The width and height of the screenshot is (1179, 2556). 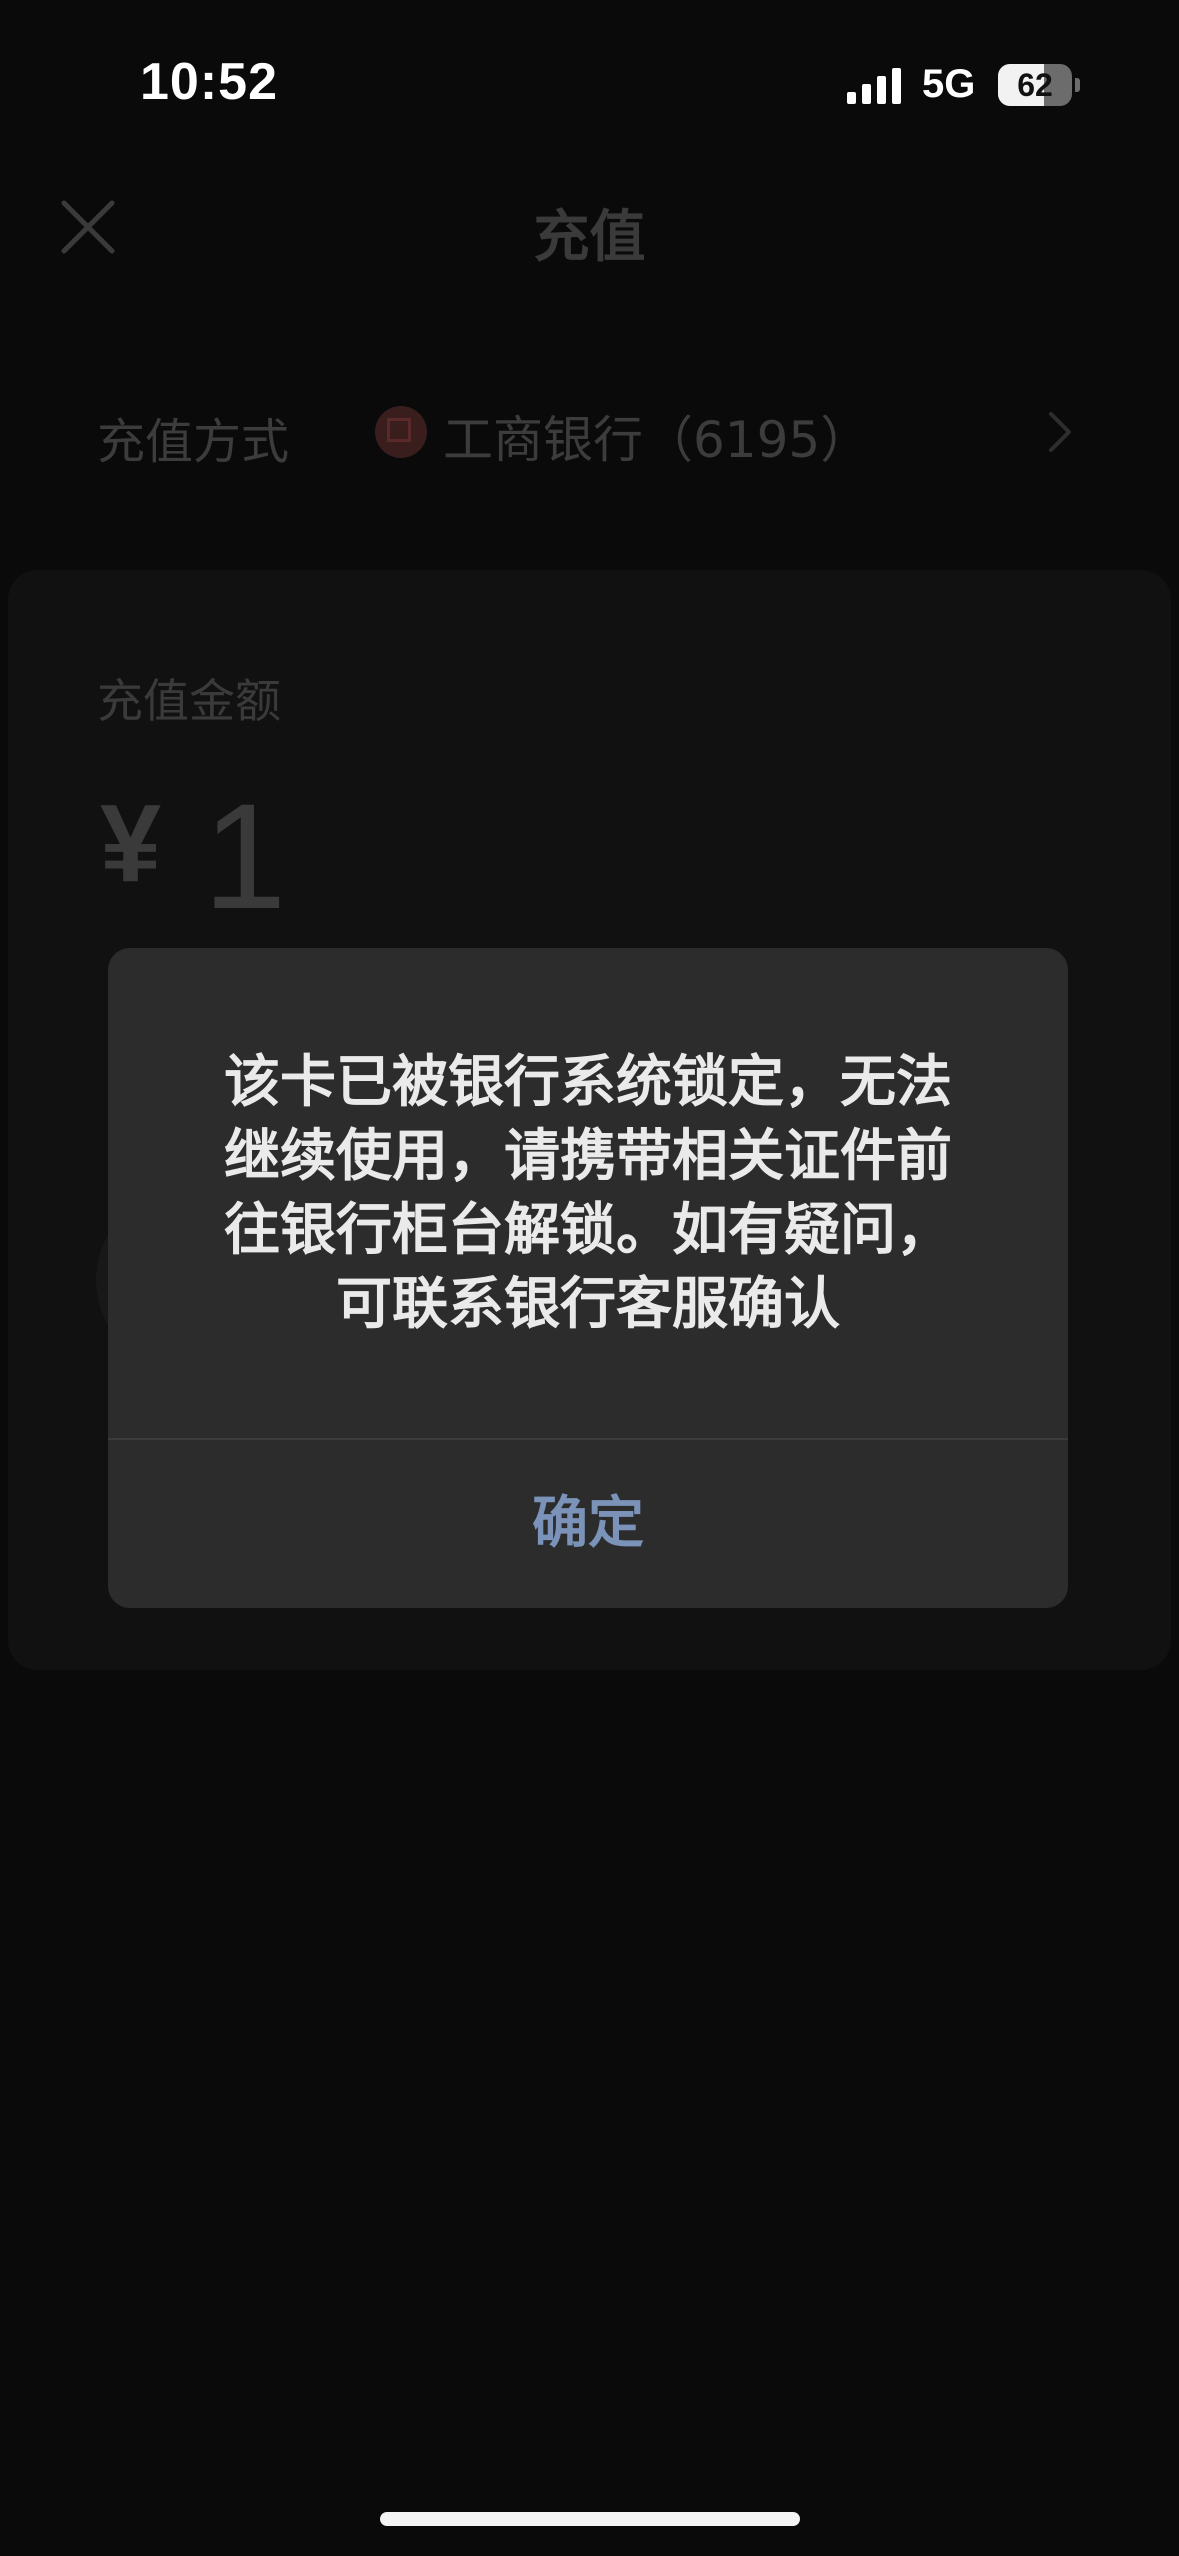 I want to click on dialog-message-line: 往银行柜台解锁。如有疑问，, so click(x=588, y=1230).